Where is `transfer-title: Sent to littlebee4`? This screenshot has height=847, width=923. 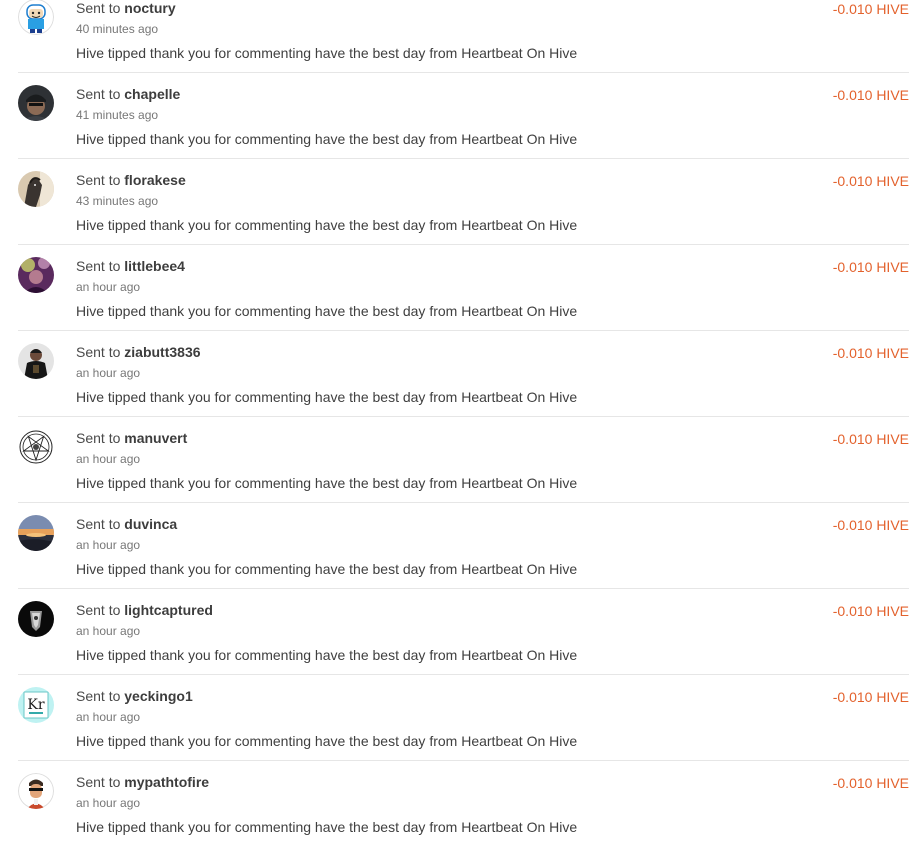
transfer-title: Sent to littlebee4 is located at coordinates (130, 266).